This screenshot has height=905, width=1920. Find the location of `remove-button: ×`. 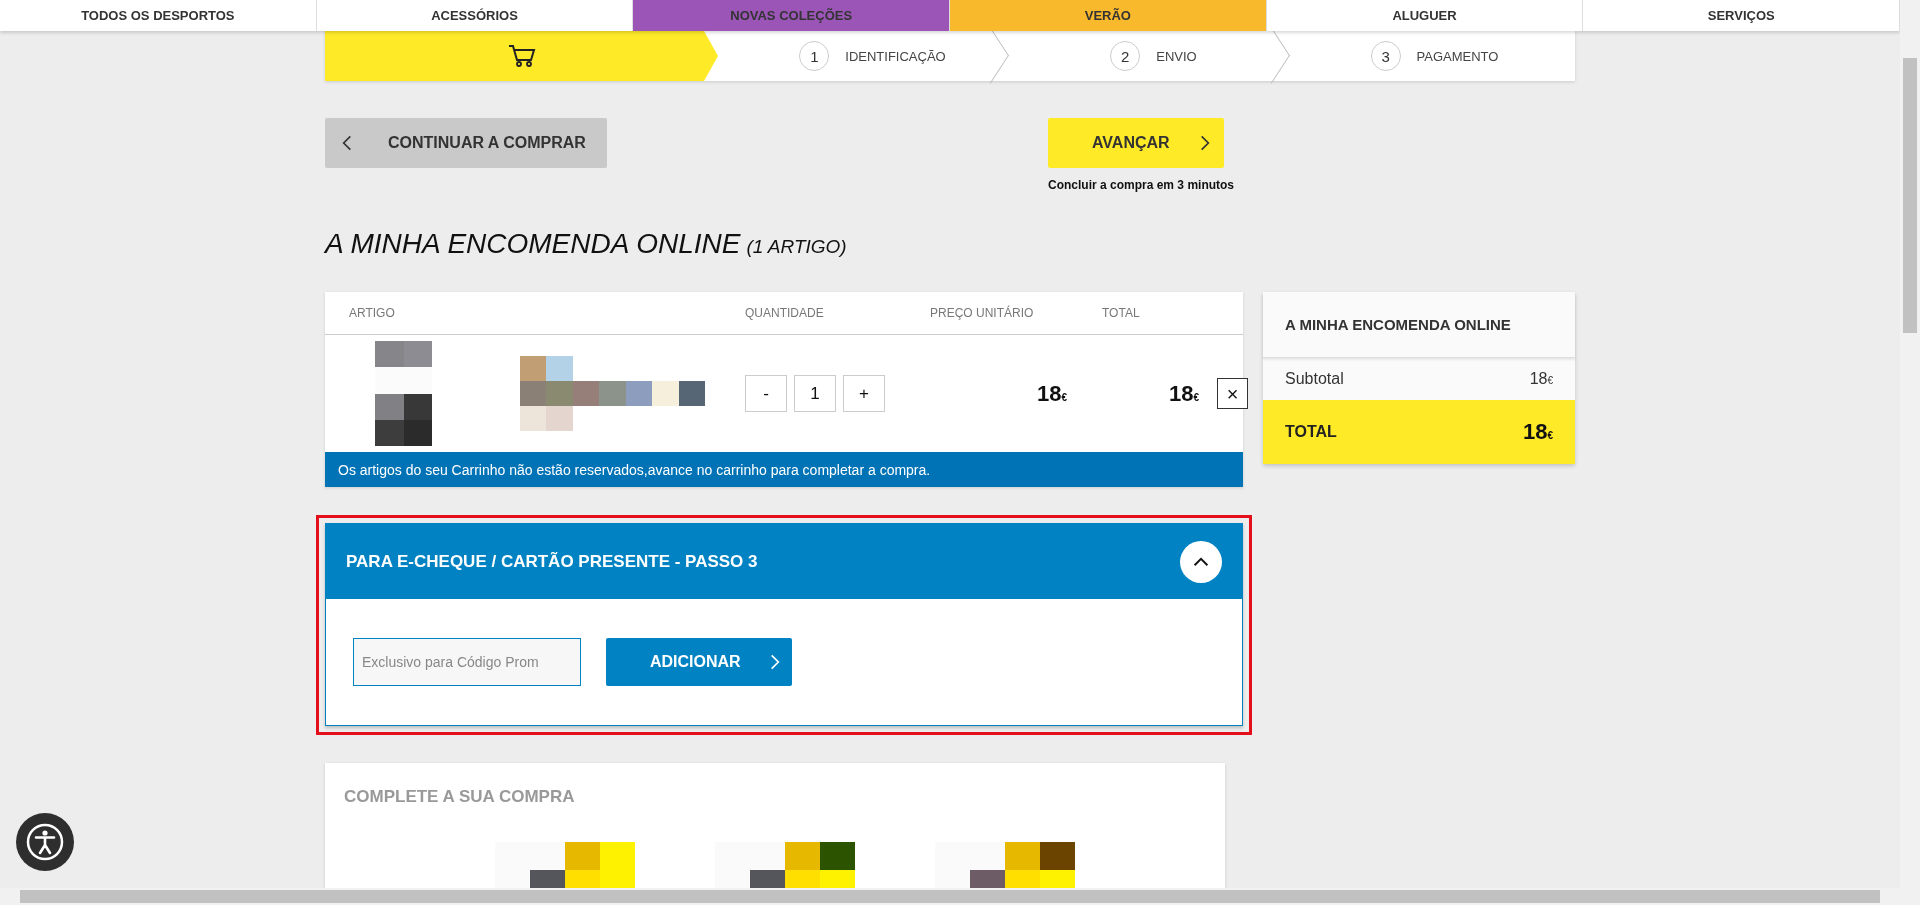

remove-button: × is located at coordinates (1232, 393).